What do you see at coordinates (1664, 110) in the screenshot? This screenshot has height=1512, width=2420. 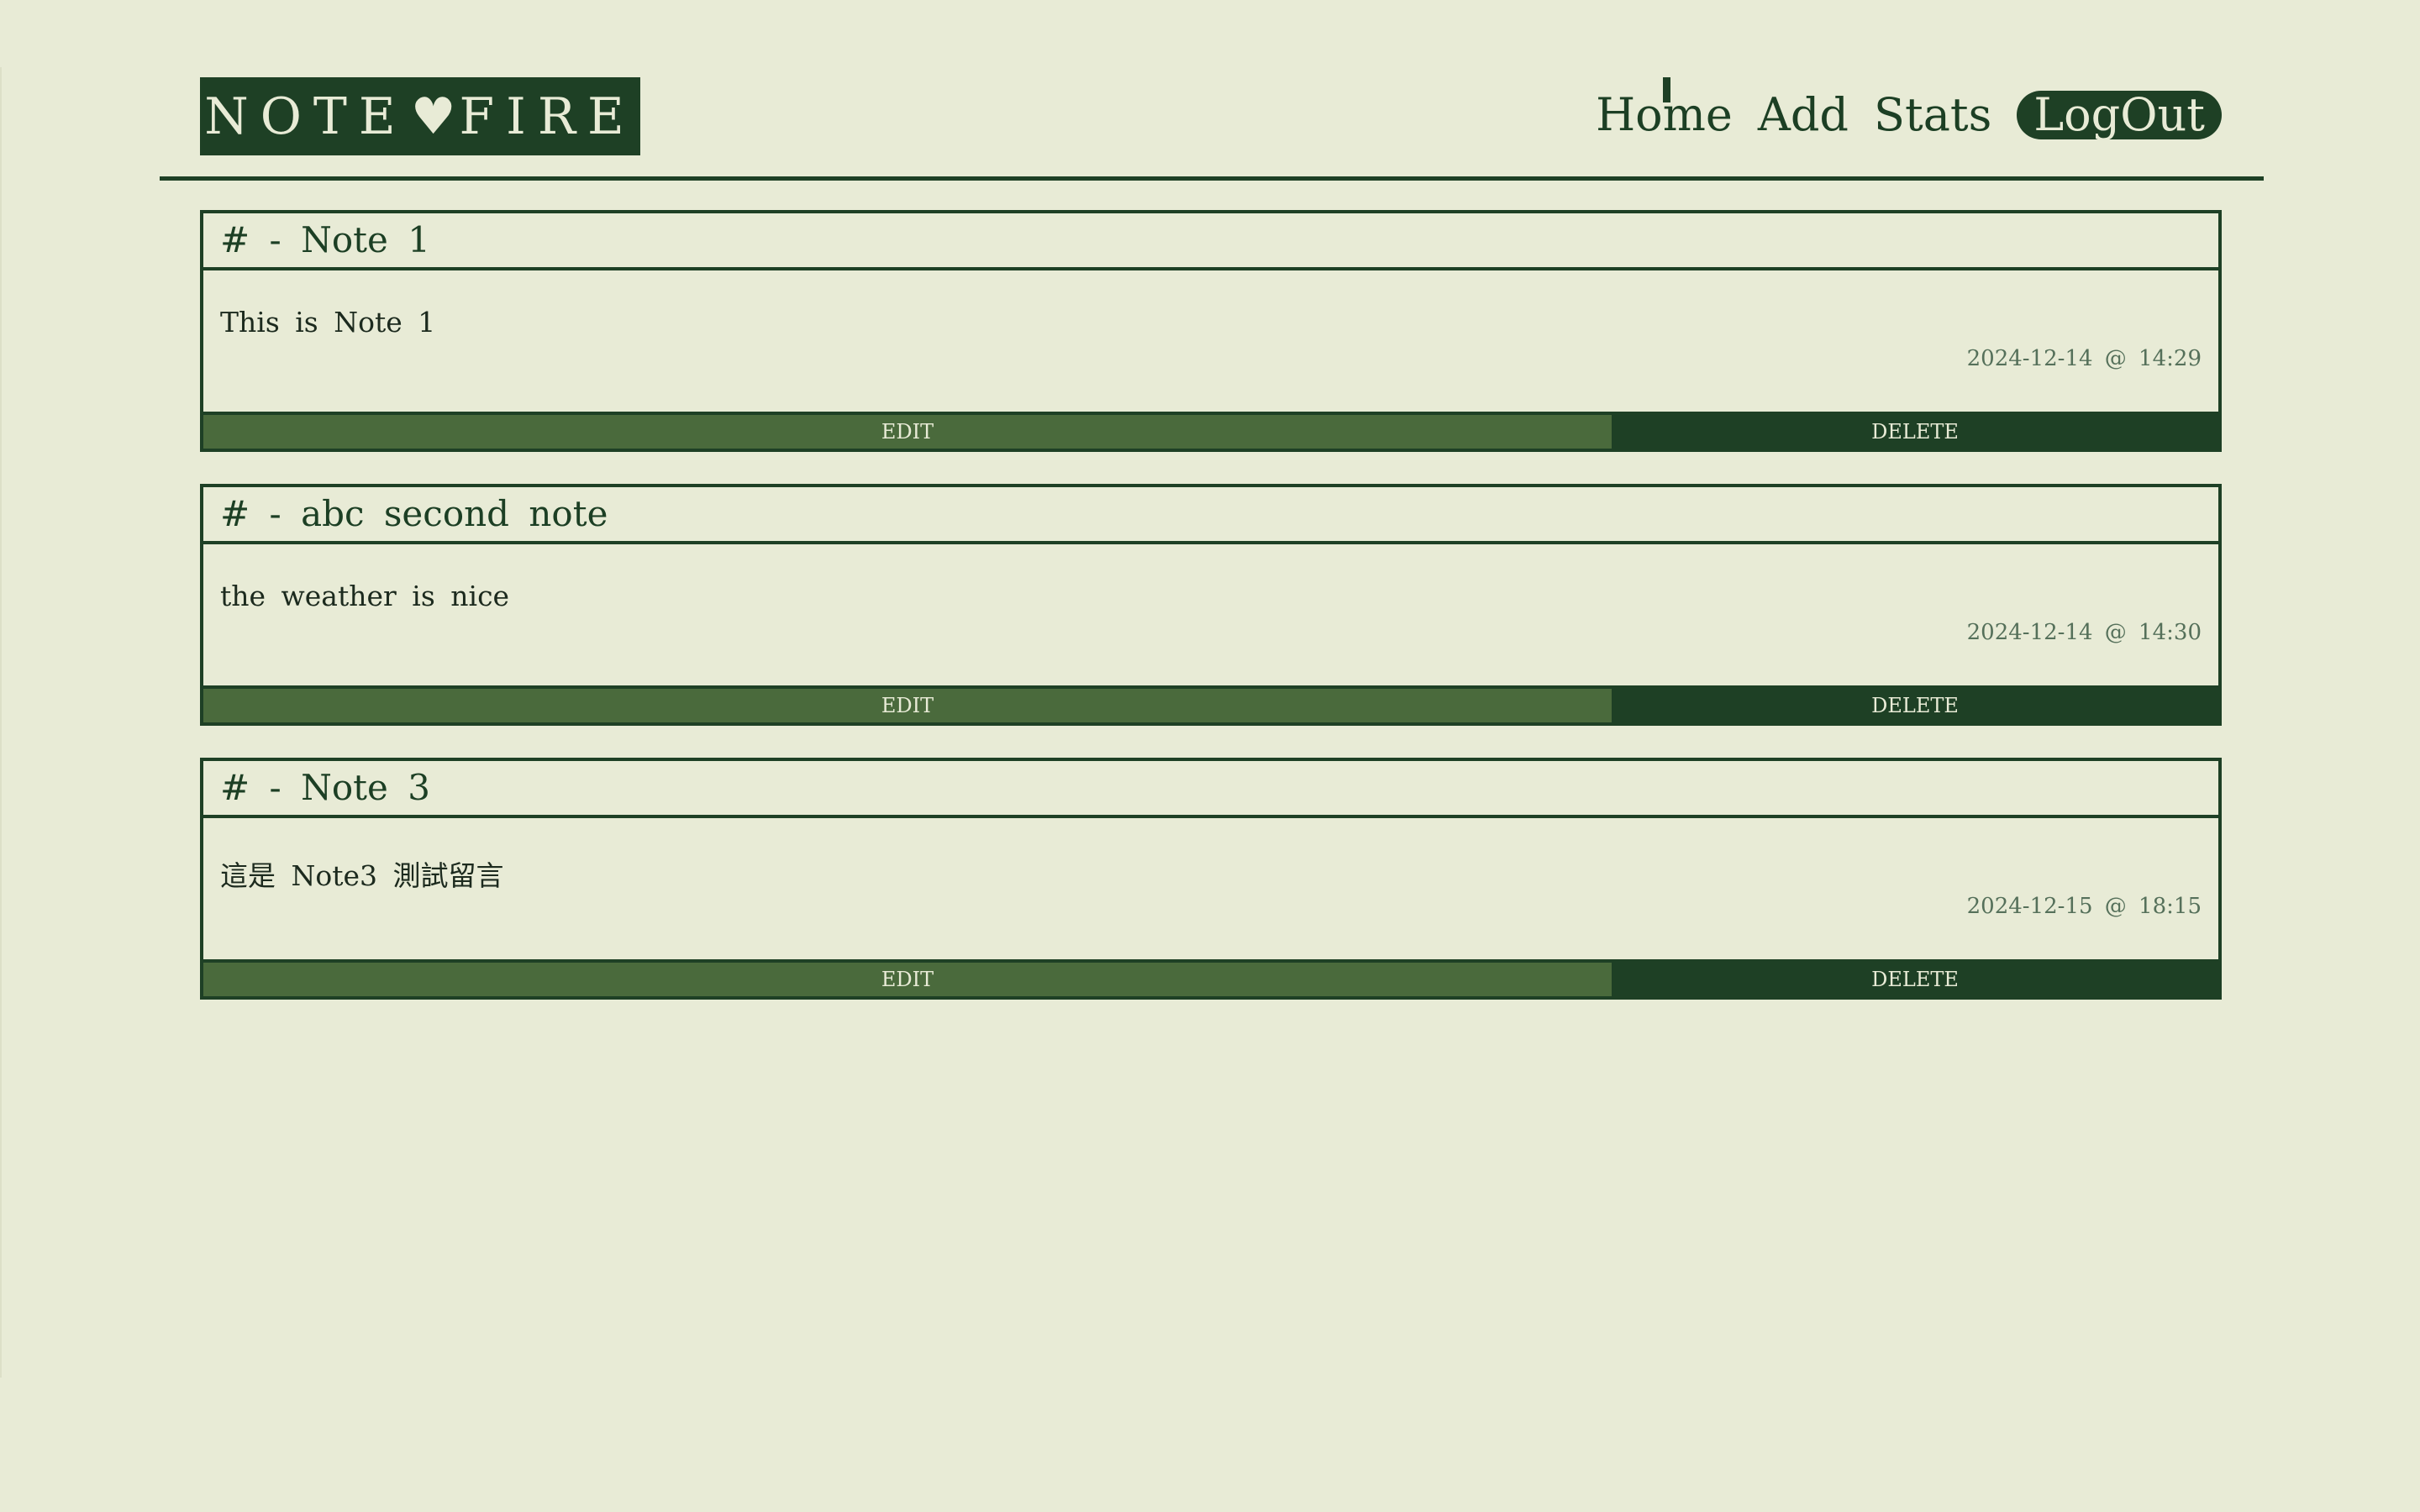 I see `nav-home-link: Home` at bounding box center [1664, 110].